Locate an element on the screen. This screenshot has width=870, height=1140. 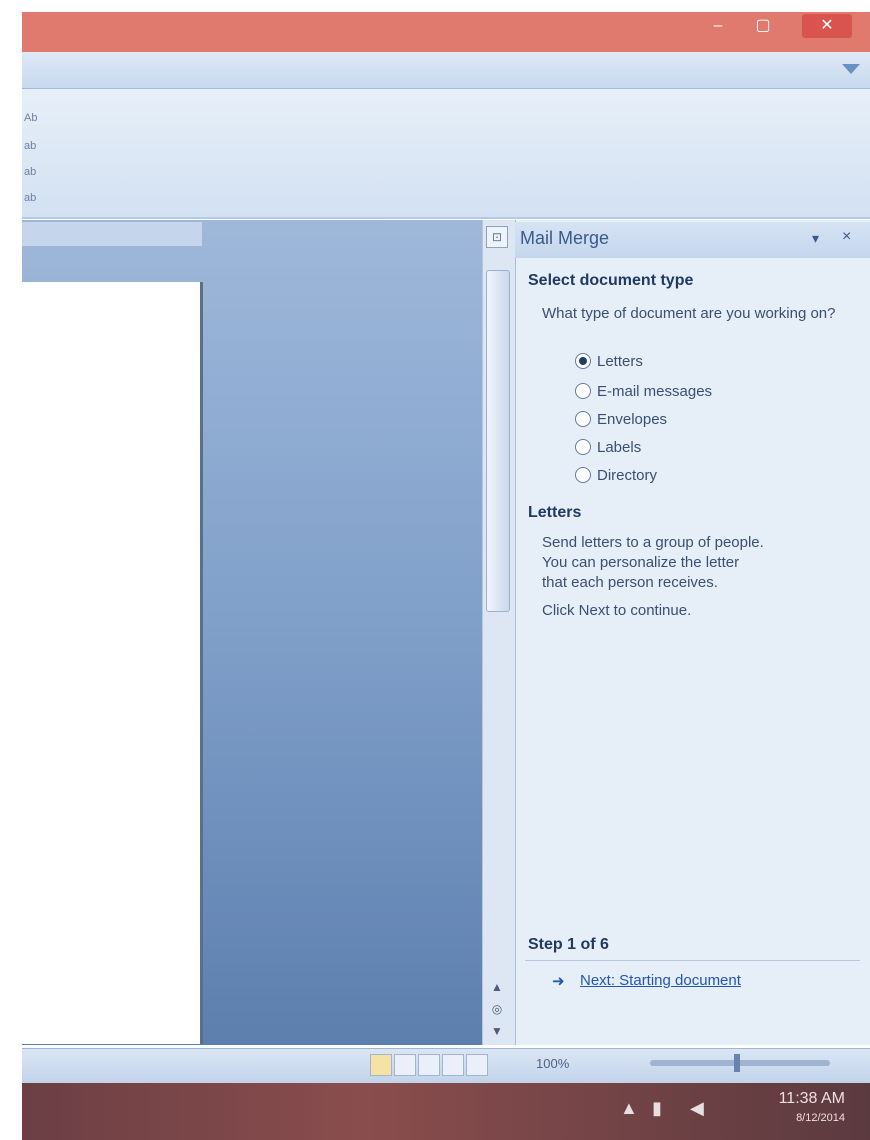
pane-menu-chevron-icon: ▾ is located at coordinates (815, 238).